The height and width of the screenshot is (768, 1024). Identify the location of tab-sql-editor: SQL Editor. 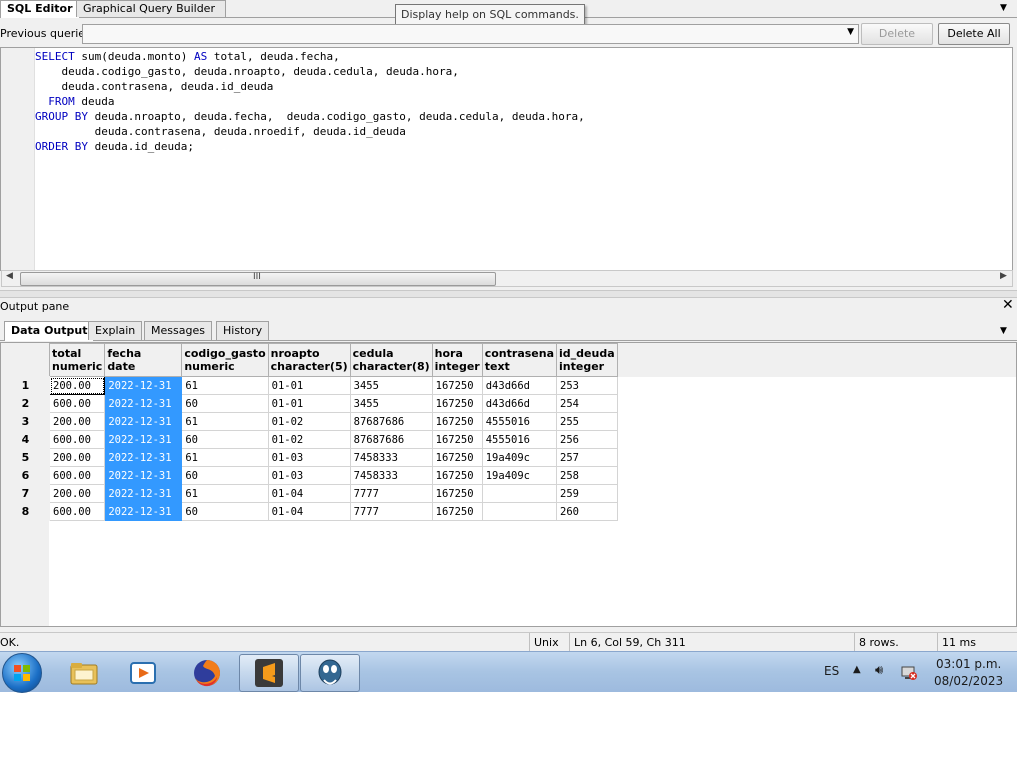
(40, 9).